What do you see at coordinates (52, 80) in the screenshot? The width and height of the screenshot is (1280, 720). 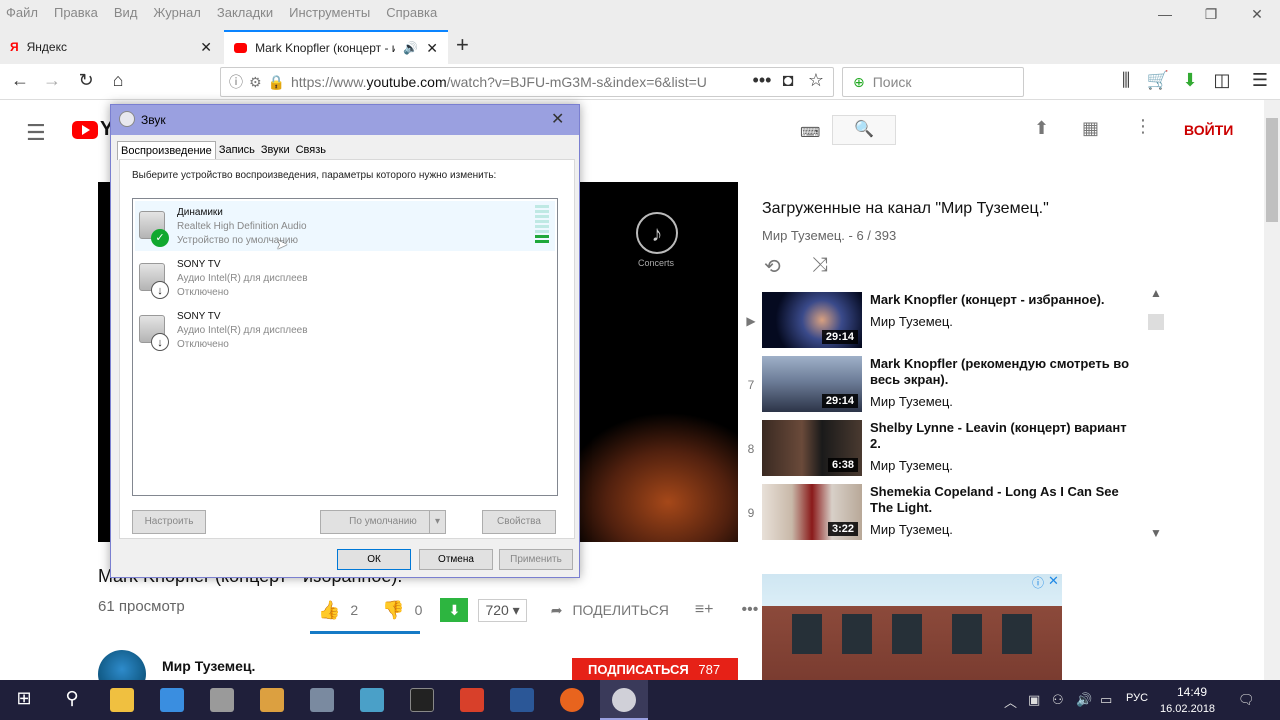 I see `forward-icon: →` at bounding box center [52, 80].